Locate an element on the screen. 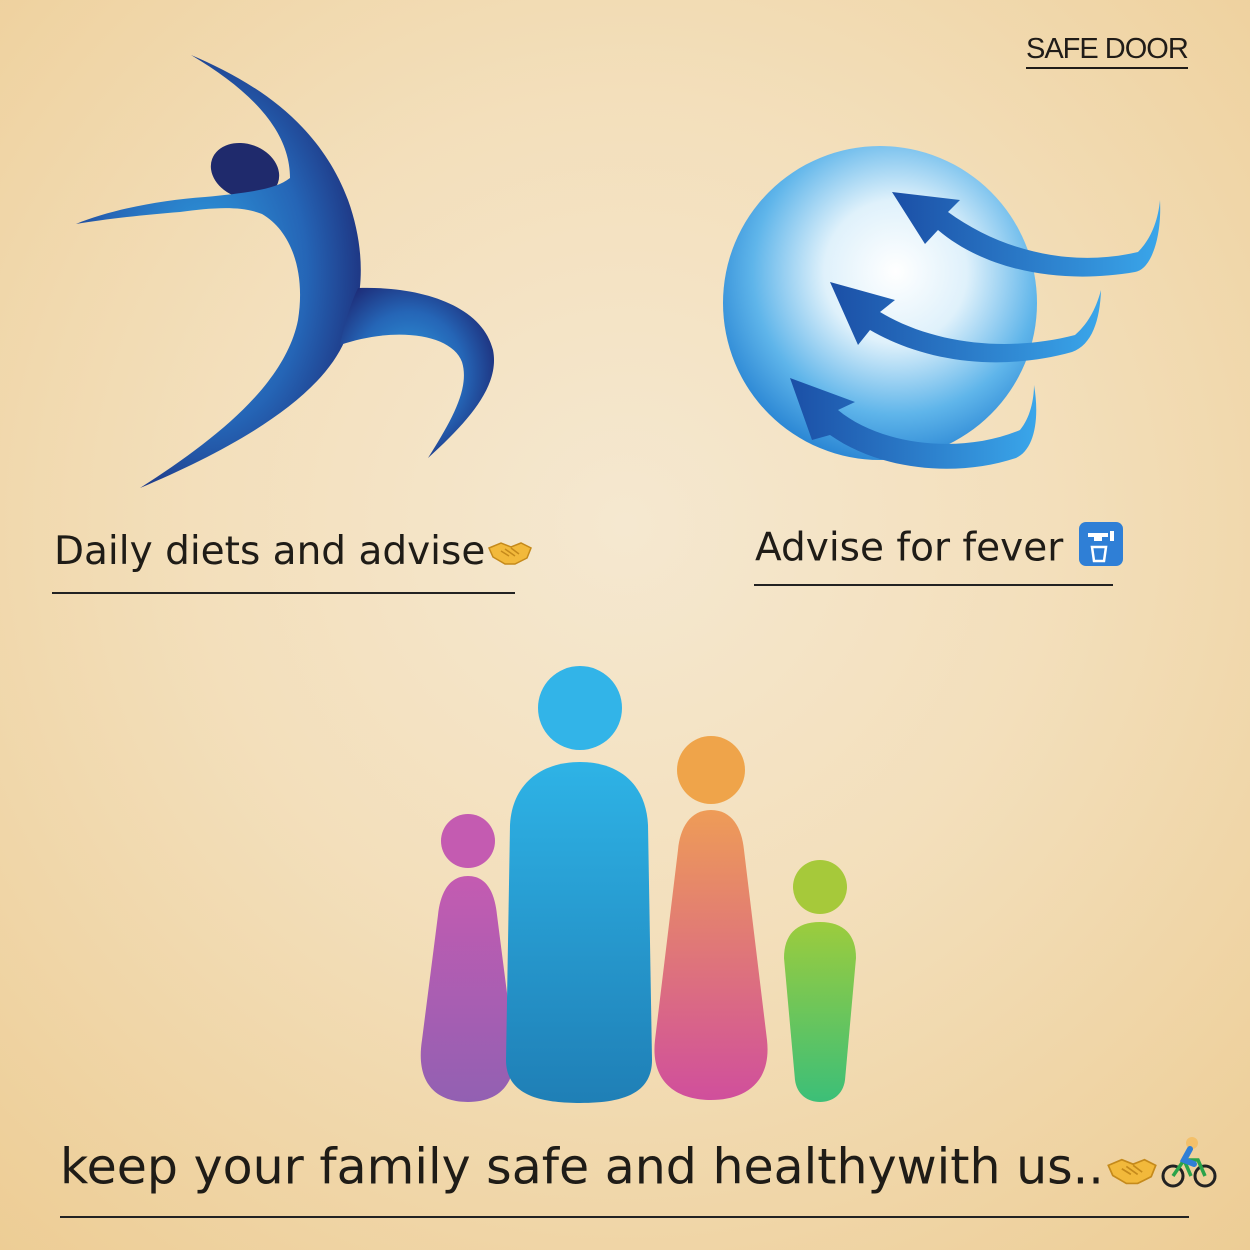 This screenshot has width=1250, height=1250. figure-leg is located at coordinates (417, 372).